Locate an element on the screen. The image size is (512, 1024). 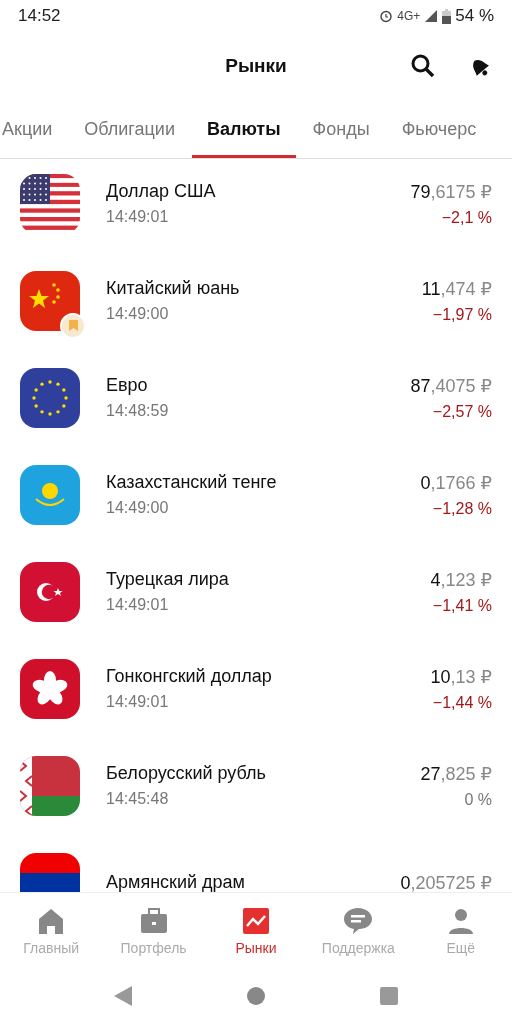
back-icon is located at coordinates (123, 996).